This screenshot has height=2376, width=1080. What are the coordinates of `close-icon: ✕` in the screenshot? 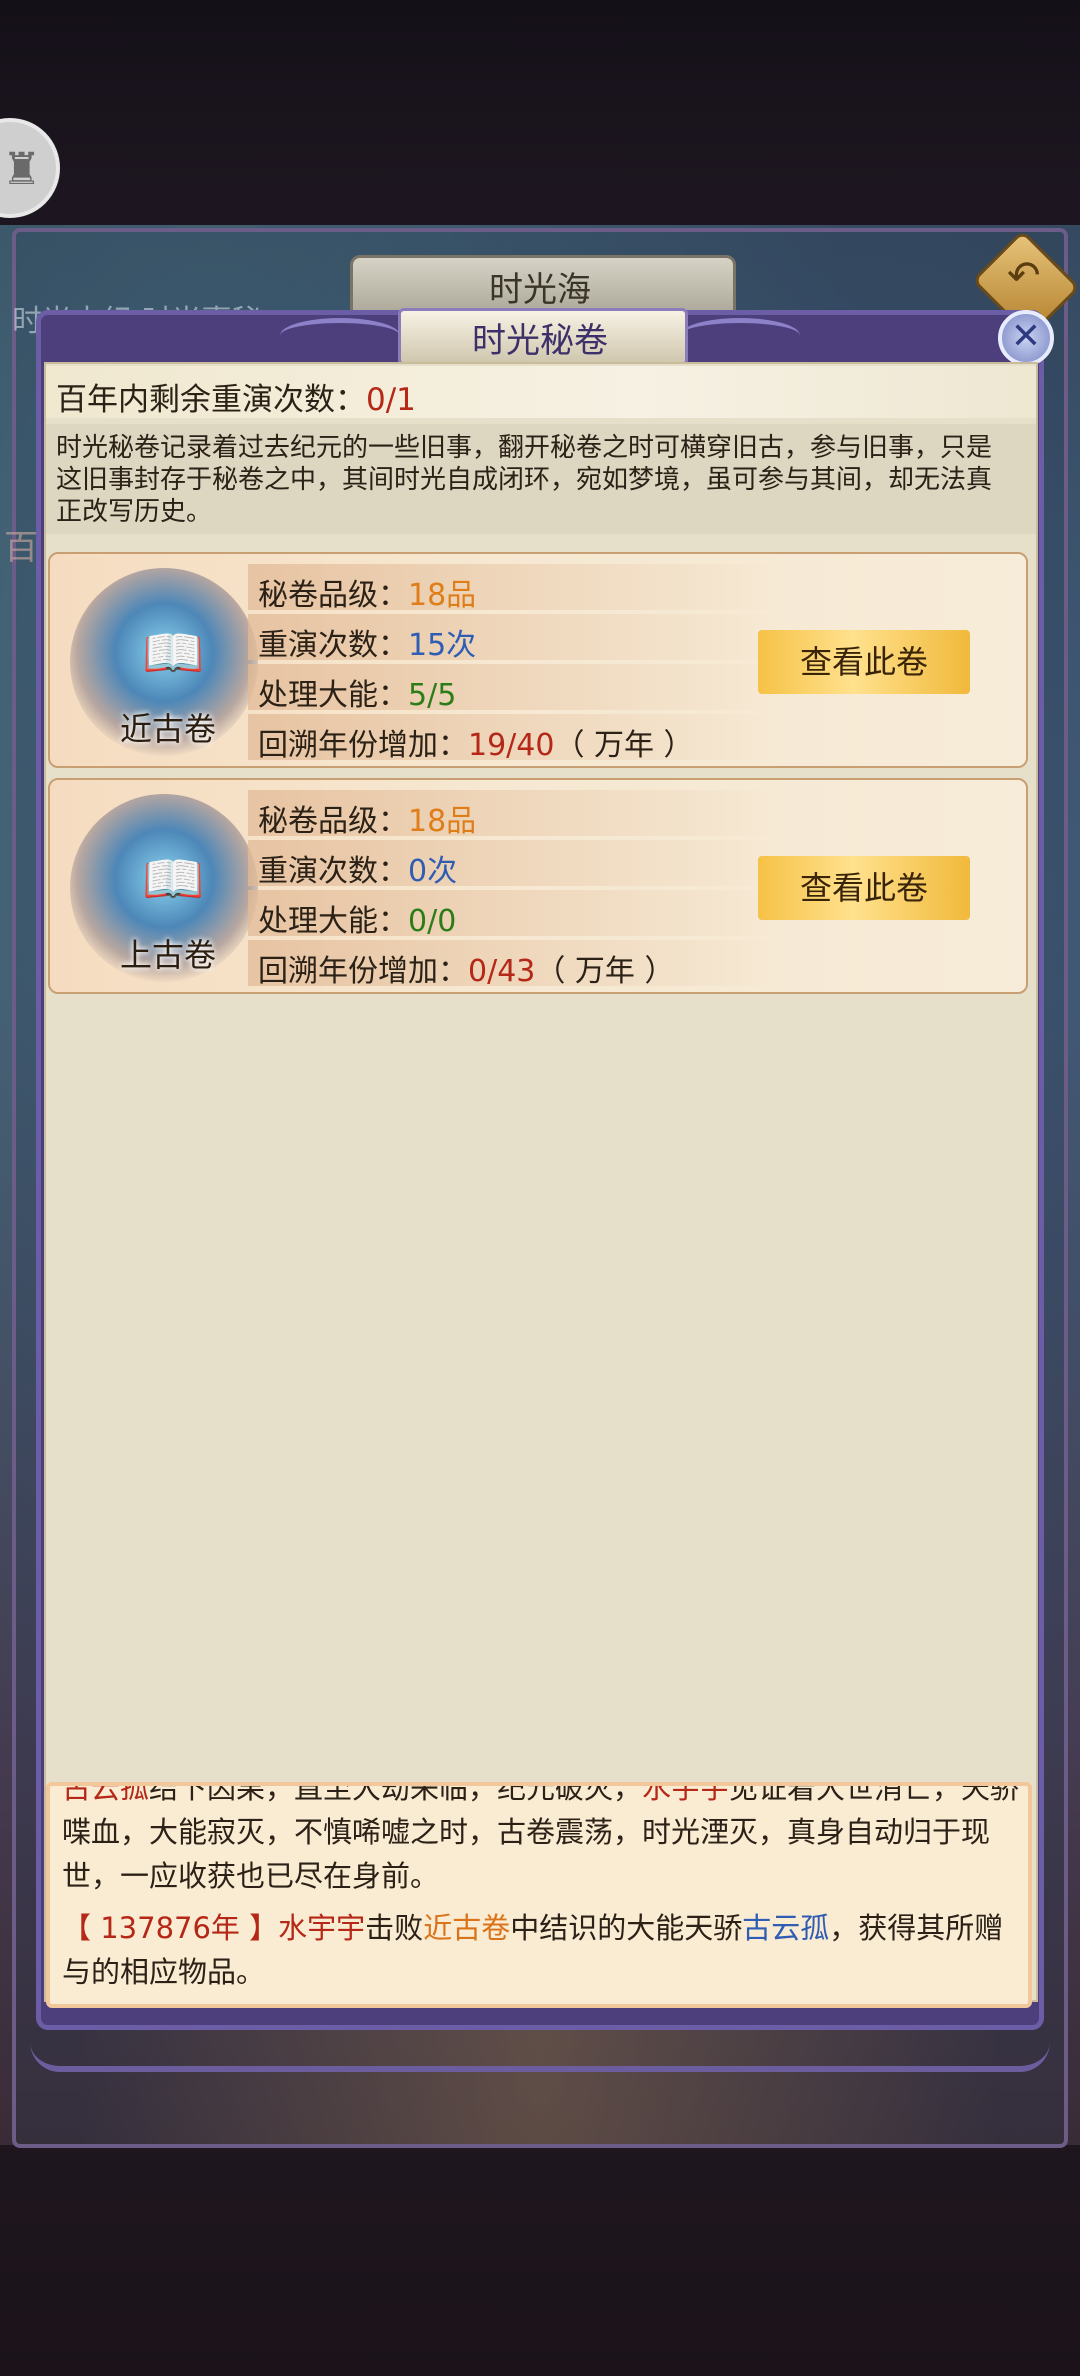 It's located at (1026, 338).